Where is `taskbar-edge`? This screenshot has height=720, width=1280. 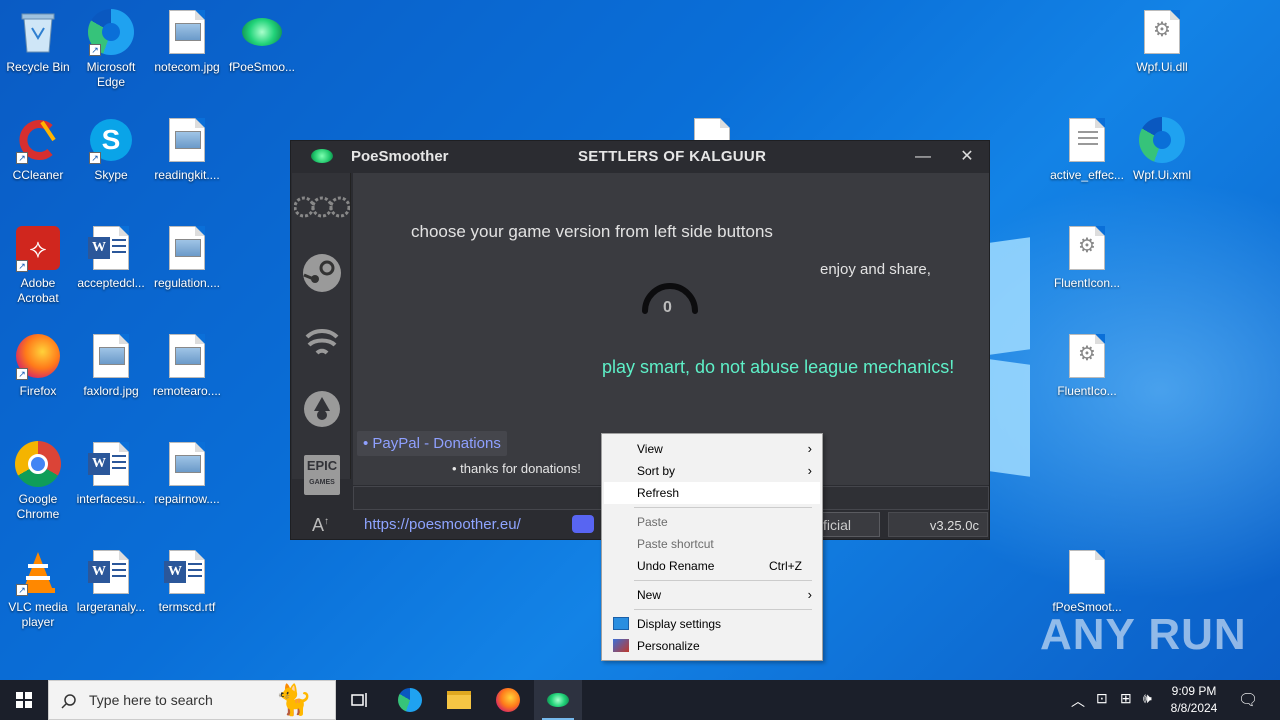 taskbar-edge is located at coordinates (410, 700).